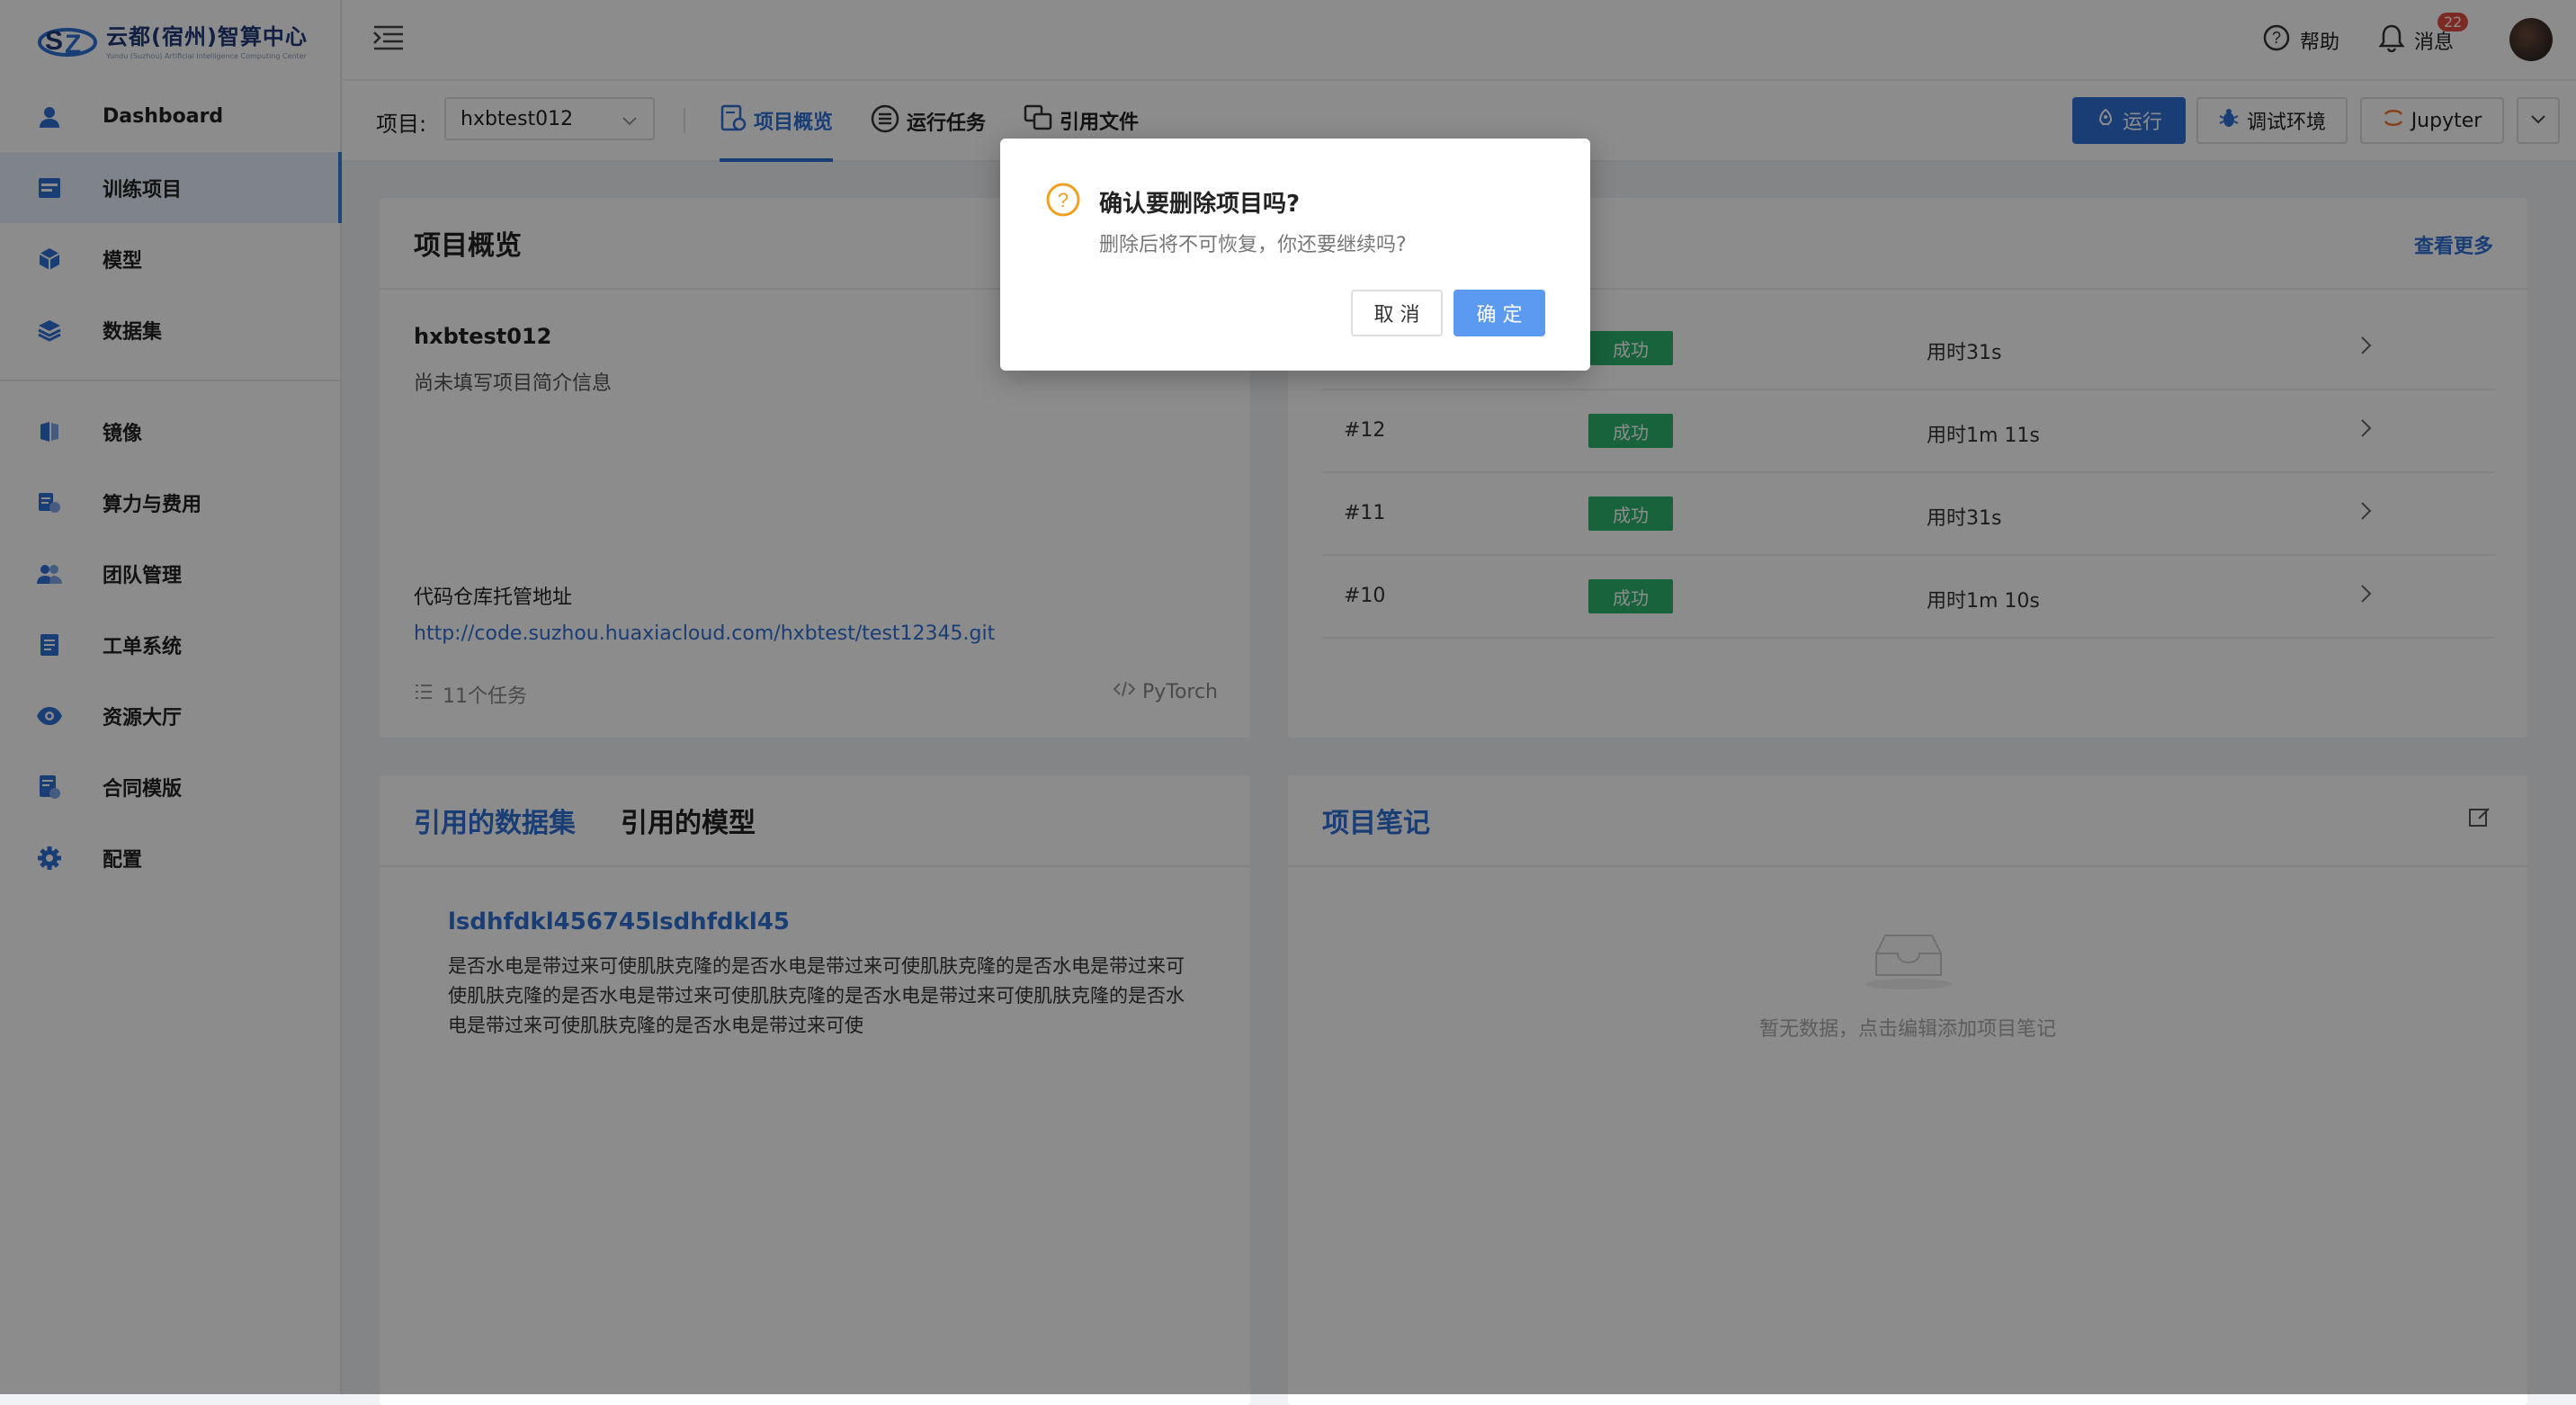 The height and width of the screenshot is (1405, 2576). What do you see at coordinates (1200, 204) in the screenshot?
I see `dialog-title: 确认要删除项目吗?` at bounding box center [1200, 204].